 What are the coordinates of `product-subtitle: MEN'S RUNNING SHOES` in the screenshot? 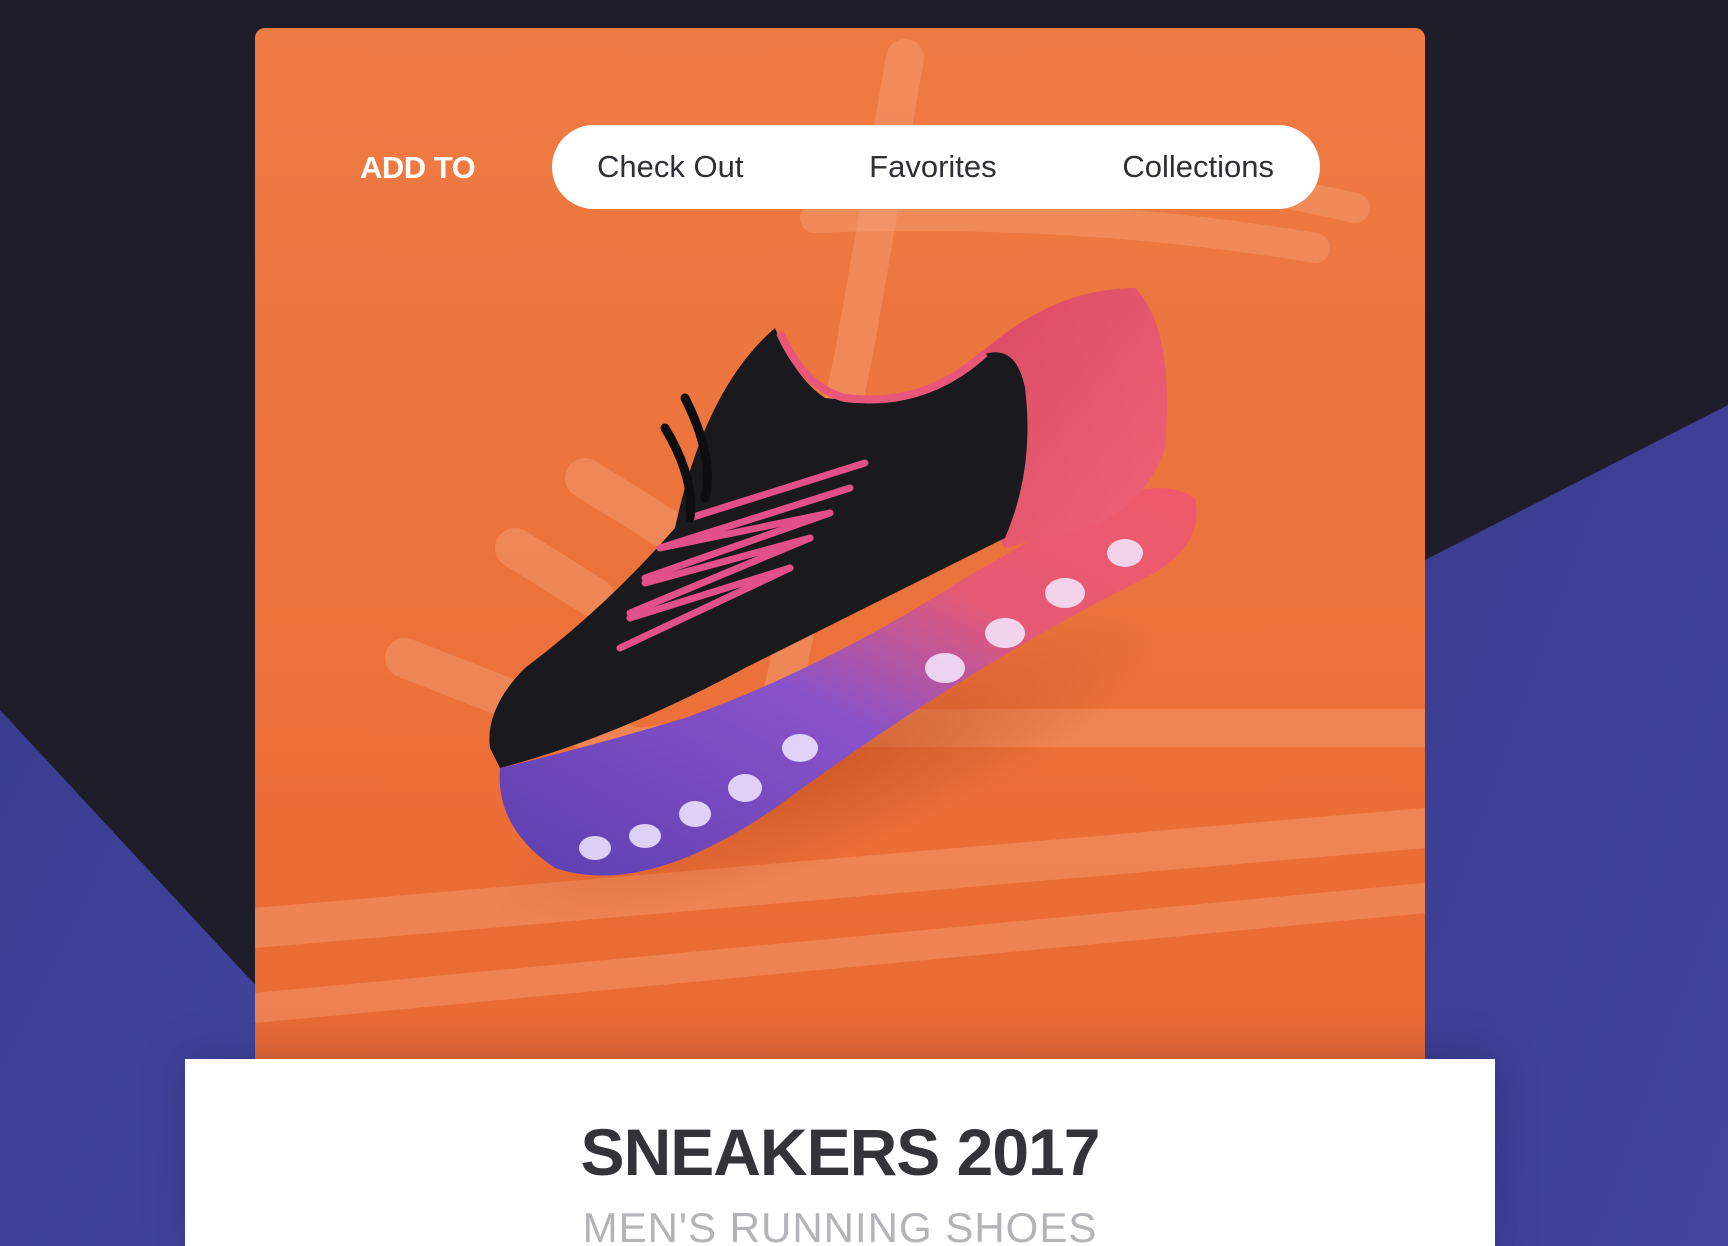 It's located at (840, 1225).